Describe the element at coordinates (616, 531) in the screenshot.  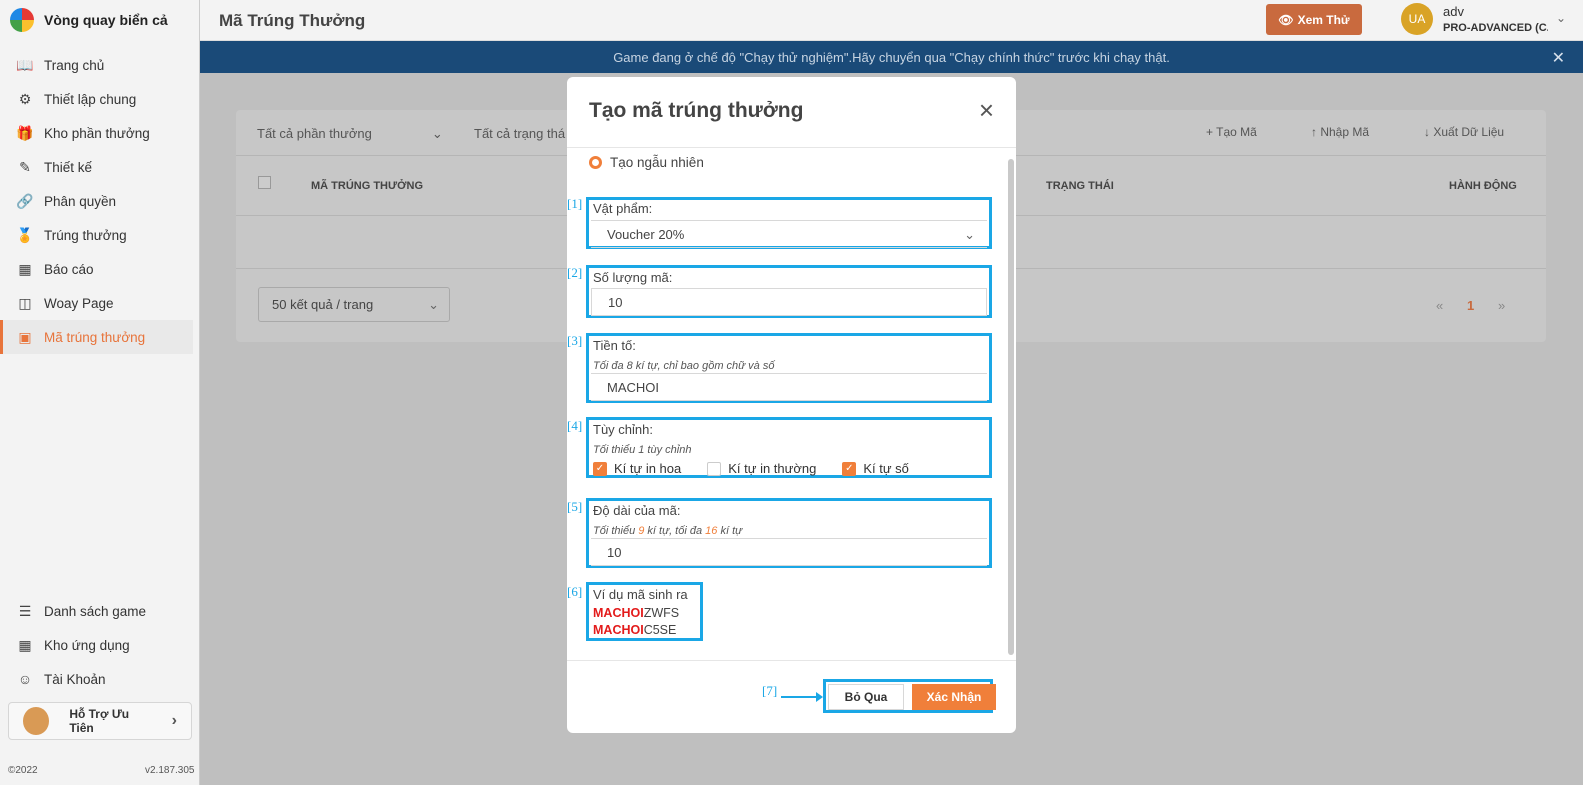
I see `length-note-text: Tối thiểu` at that location.